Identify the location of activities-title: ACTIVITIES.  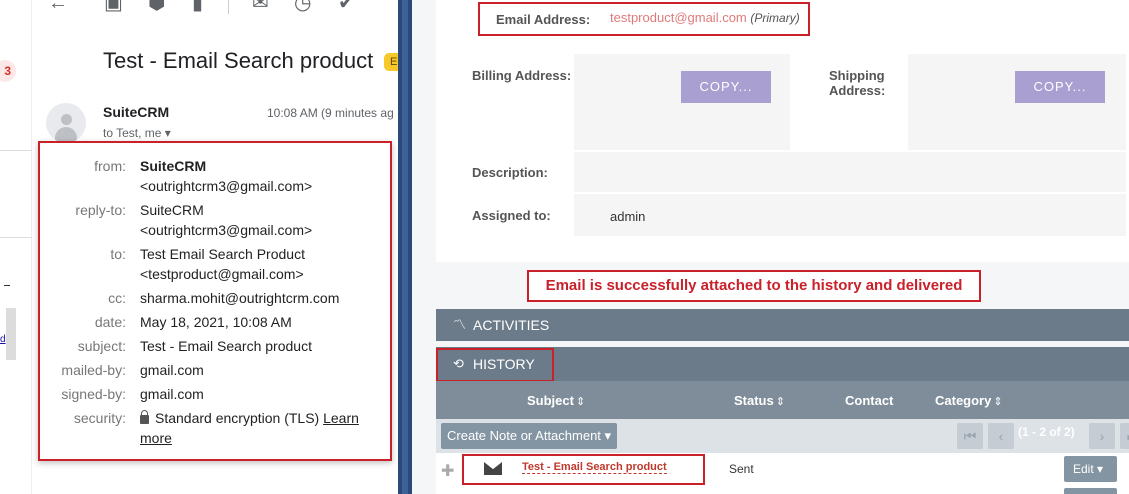
(511, 325).